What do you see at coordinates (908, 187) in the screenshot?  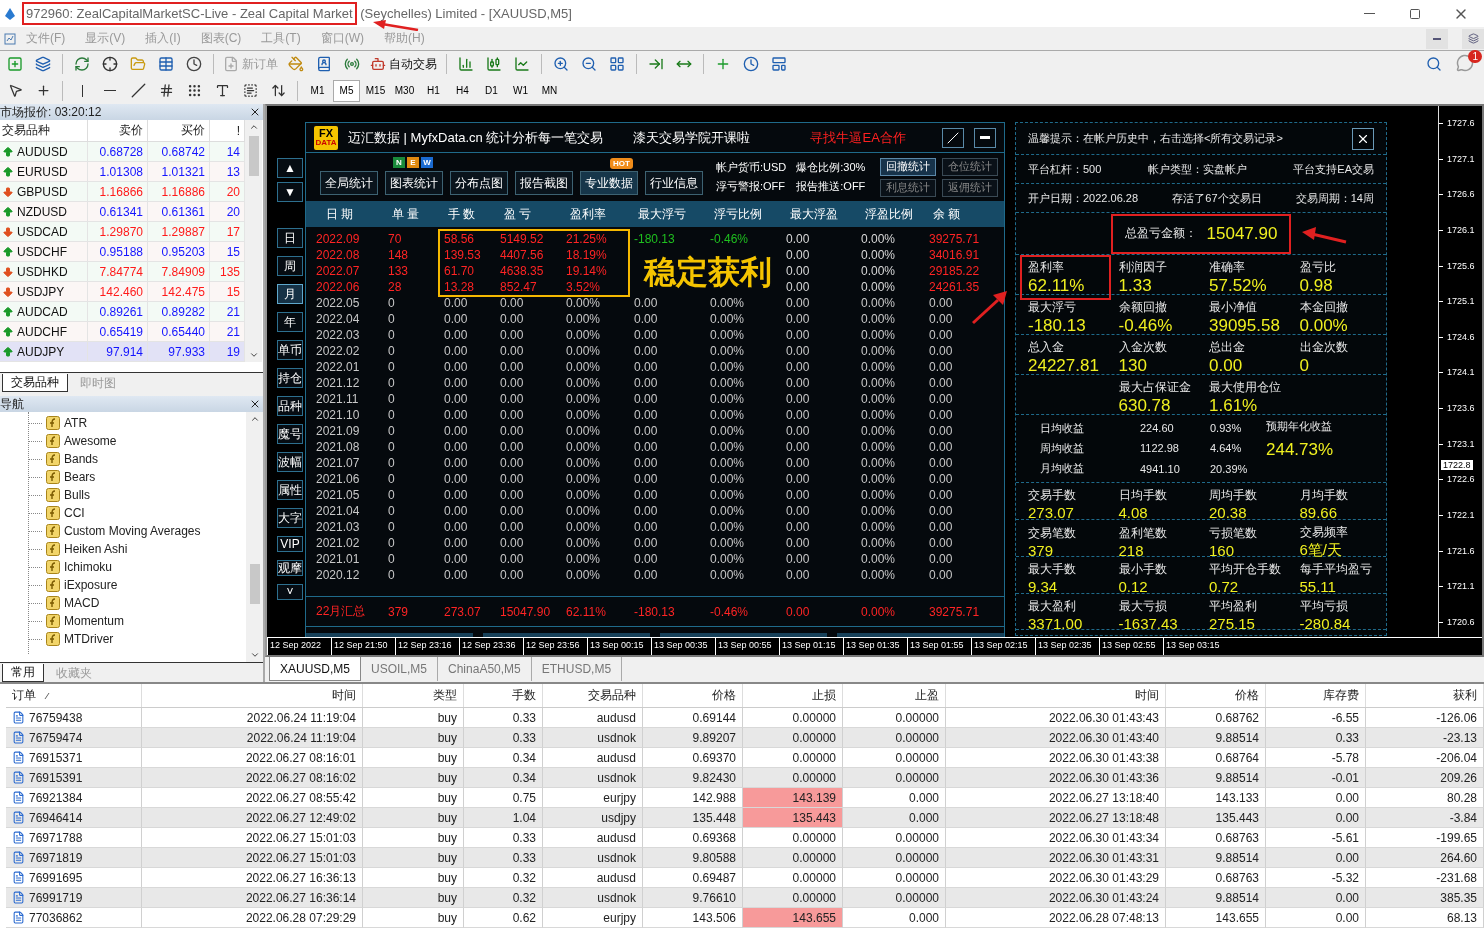 I see `stat-button: 利息统计` at bounding box center [908, 187].